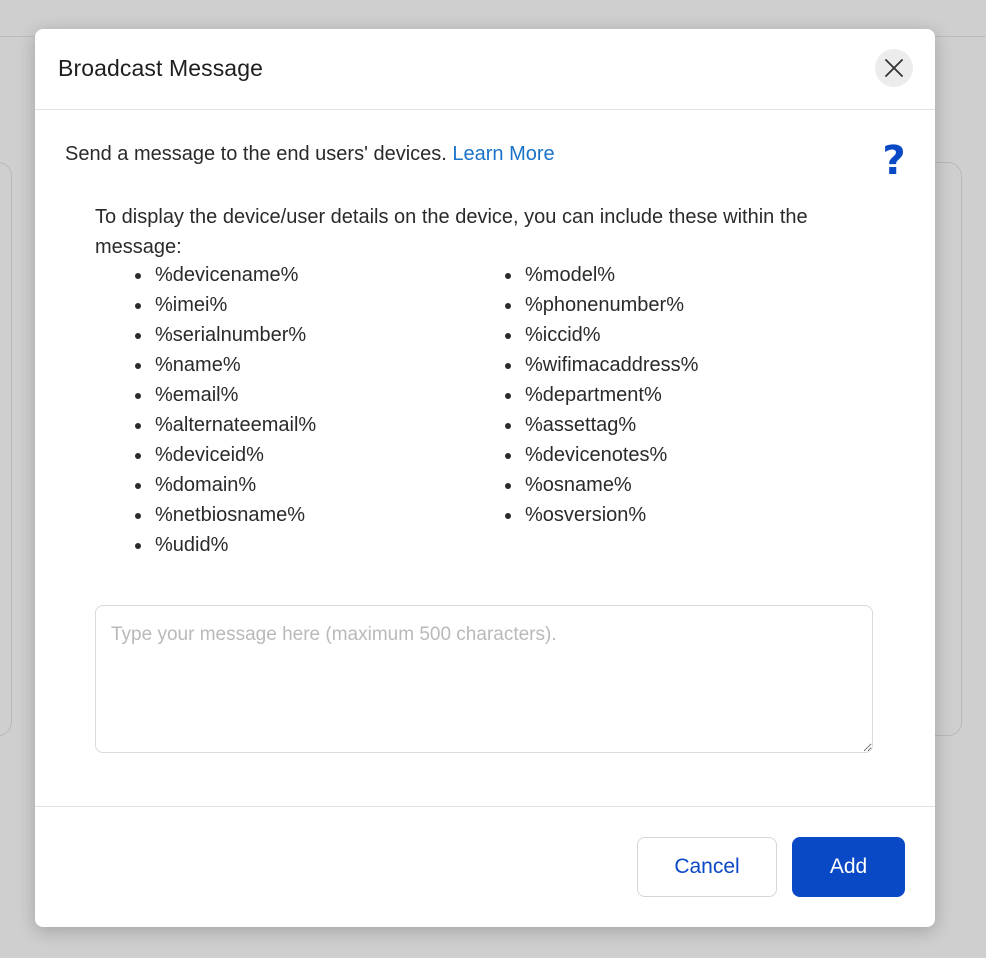 Image resolution: width=986 pixels, height=958 pixels. I want to click on variable-item: %iccid%, so click(601, 335).